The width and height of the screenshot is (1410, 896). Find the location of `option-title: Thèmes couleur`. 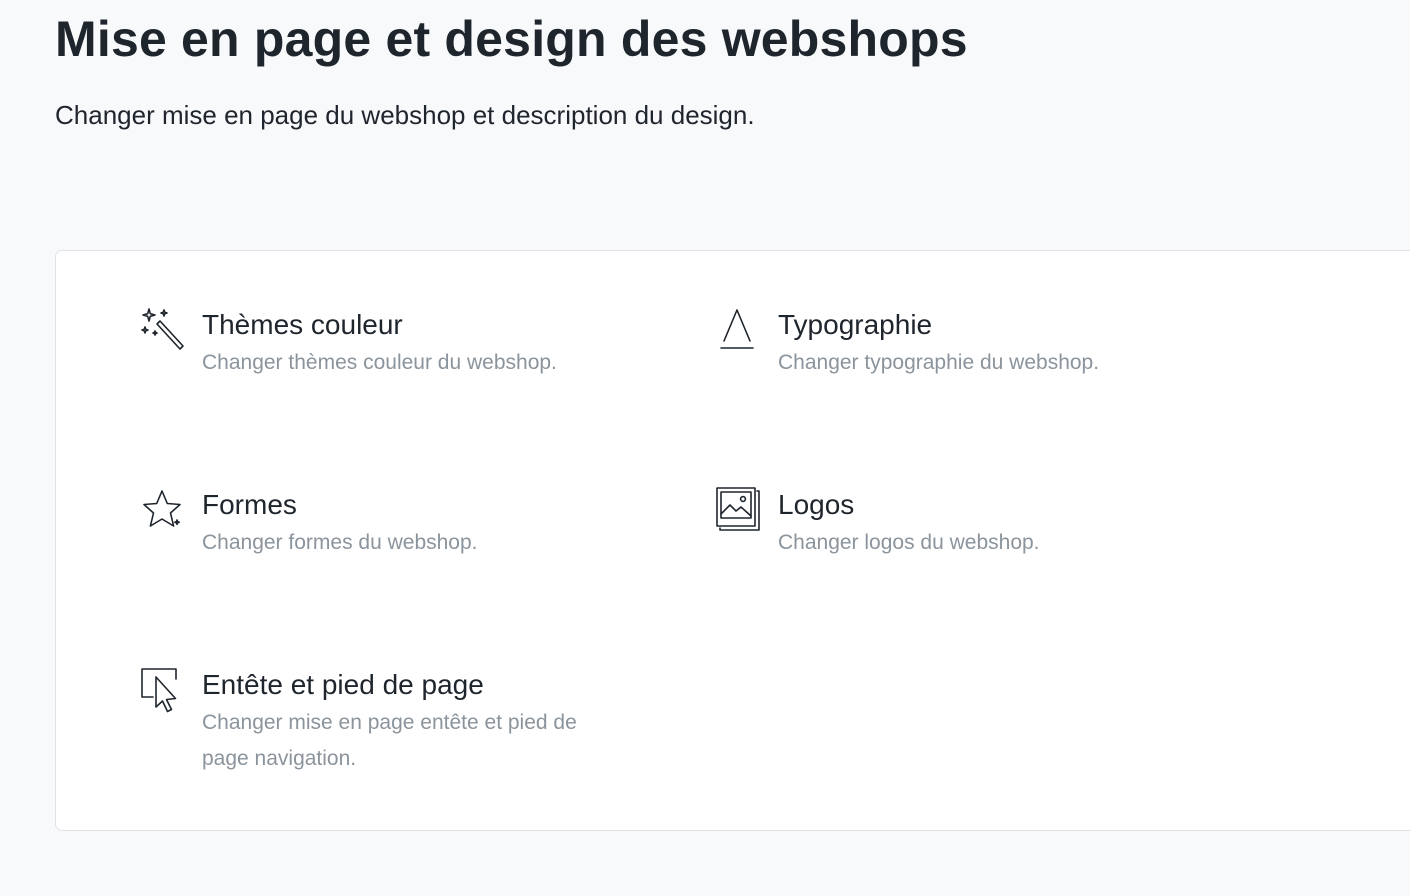

option-title: Thèmes couleur is located at coordinates (302, 324).